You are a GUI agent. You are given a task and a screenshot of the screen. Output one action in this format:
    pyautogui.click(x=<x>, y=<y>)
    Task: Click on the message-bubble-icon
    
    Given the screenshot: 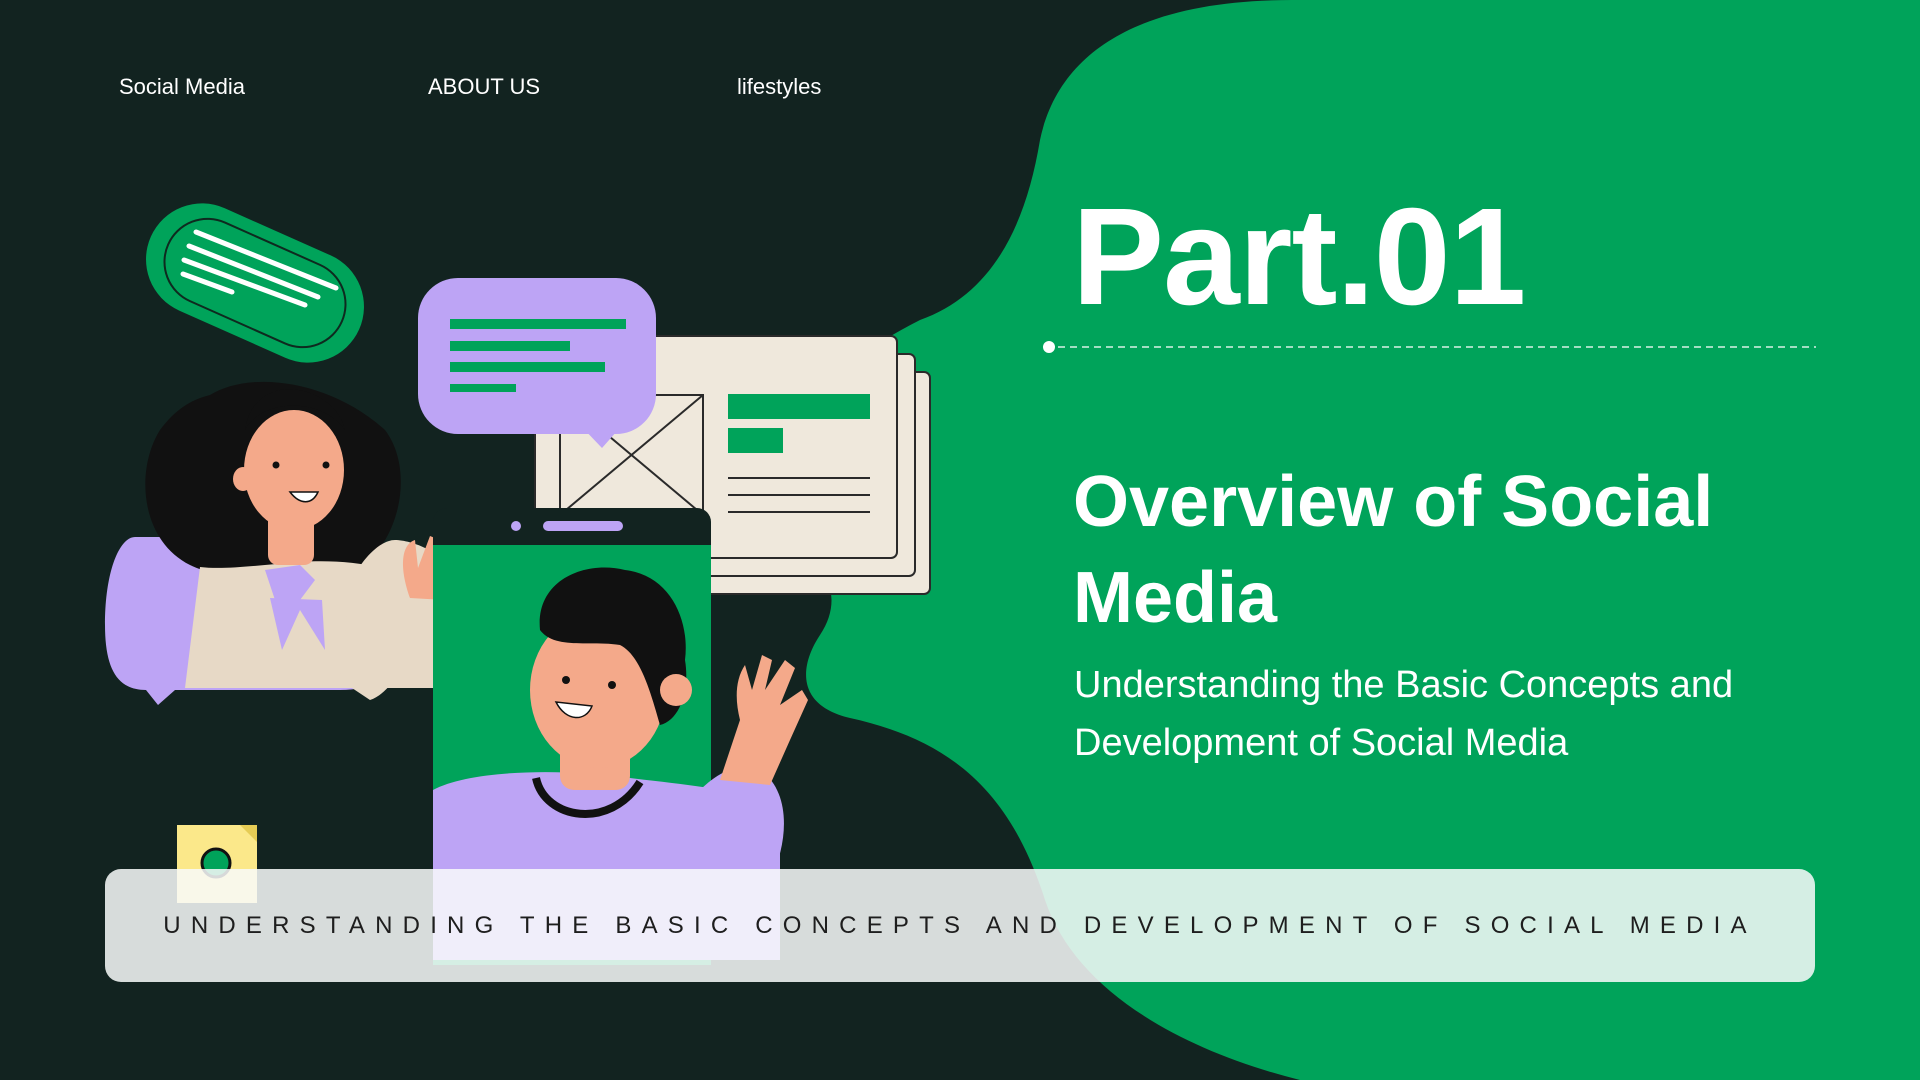 What is the action you would take?
    pyautogui.click(x=537, y=363)
    